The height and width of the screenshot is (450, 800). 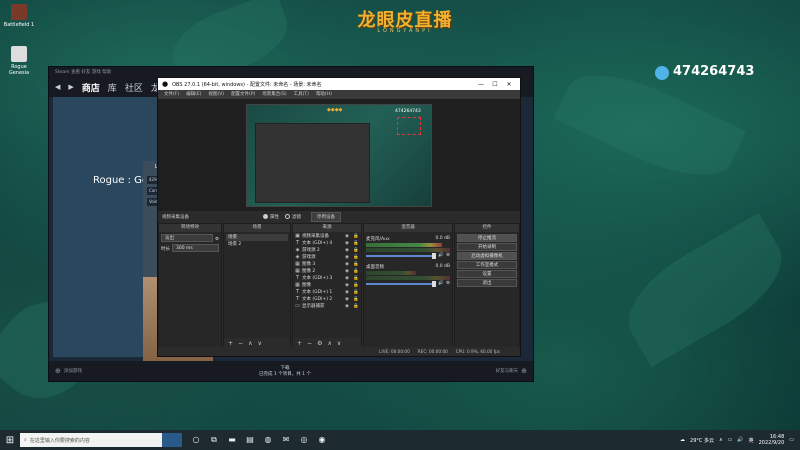 What do you see at coordinates (217, 239) in the screenshot?
I see `transition-settings-gear-icon: ⚙` at bounding box center [217, 239].